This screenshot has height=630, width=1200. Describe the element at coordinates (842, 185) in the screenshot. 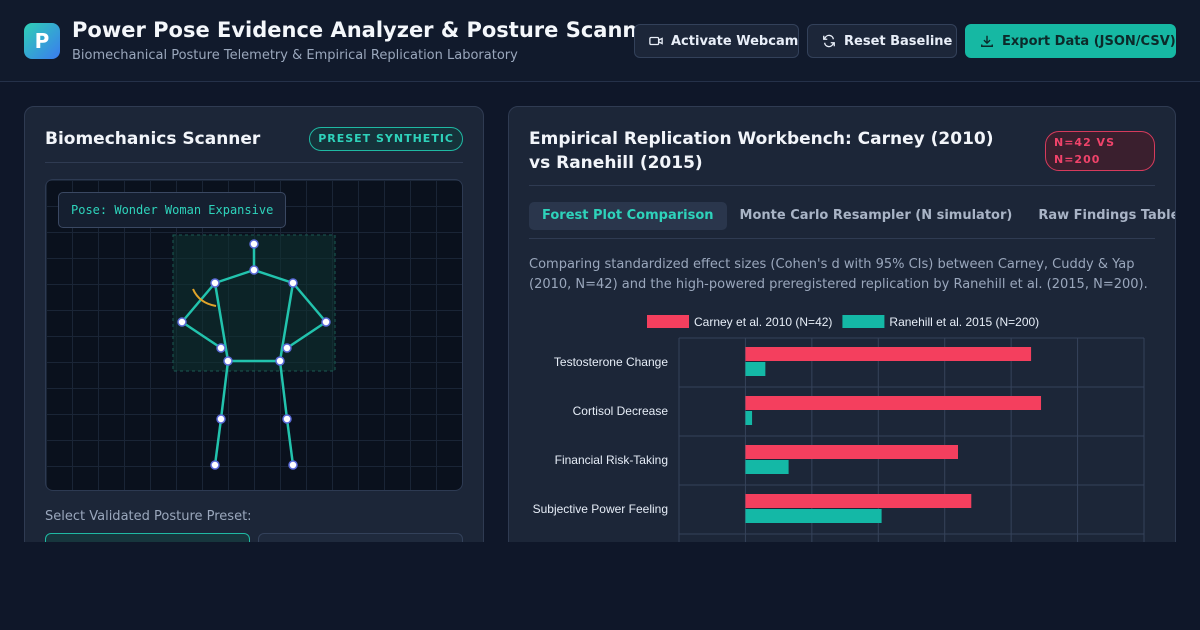

I see `workbench-divider-top` at that location.